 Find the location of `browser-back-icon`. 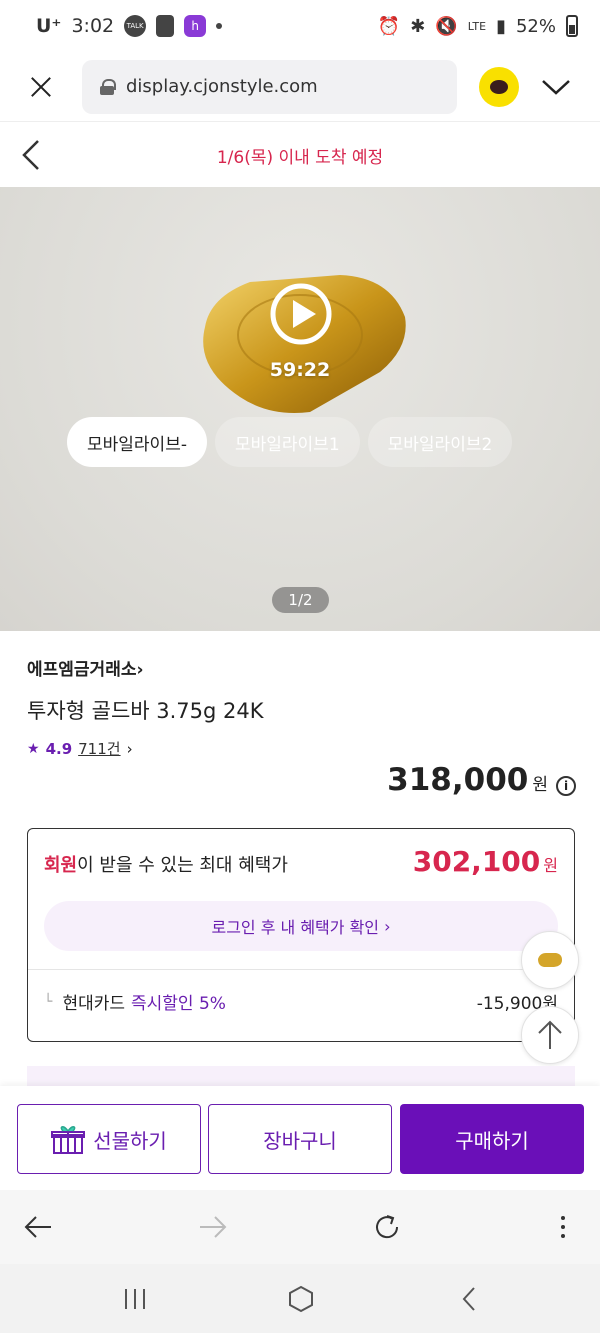

browser-back-icon is located at coordinates (38, 1227).